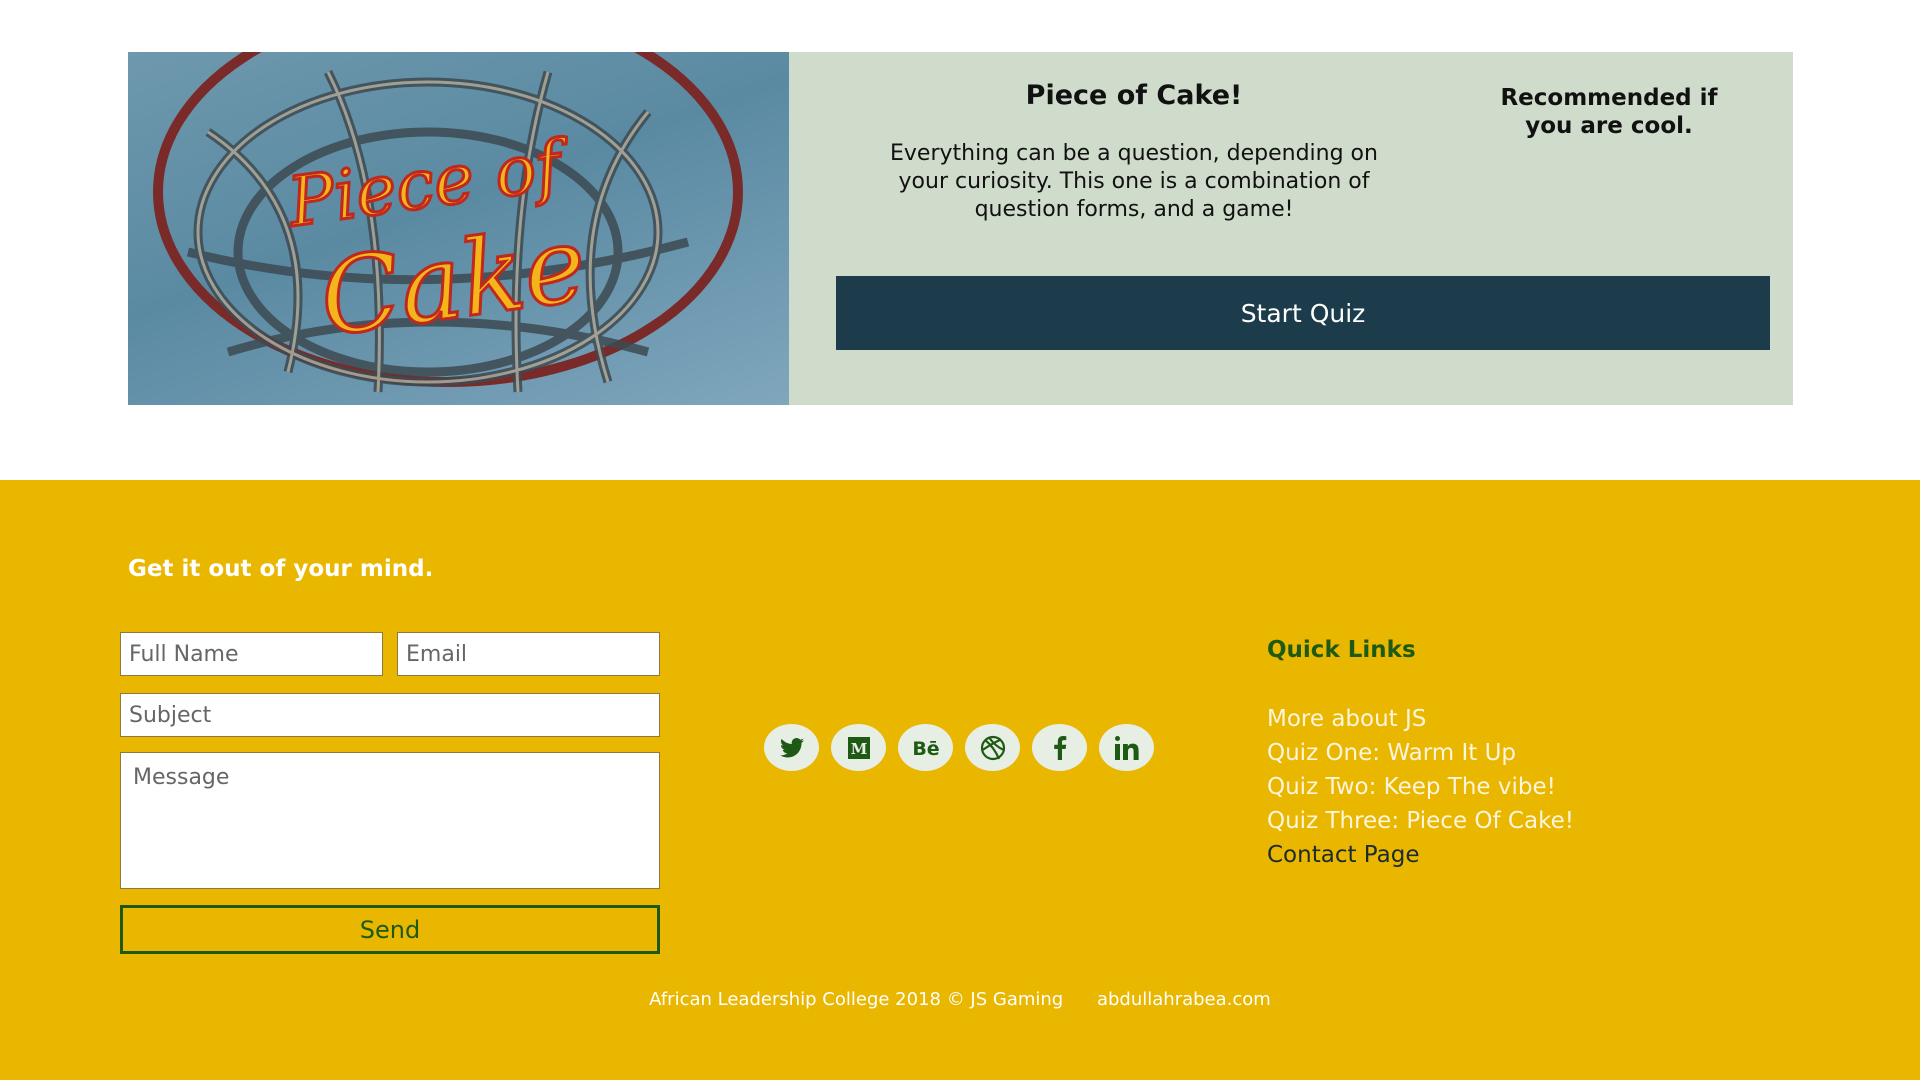  Describe the element at coordinates (390, 715) in the screenshot. I see `subject-field` at that location.